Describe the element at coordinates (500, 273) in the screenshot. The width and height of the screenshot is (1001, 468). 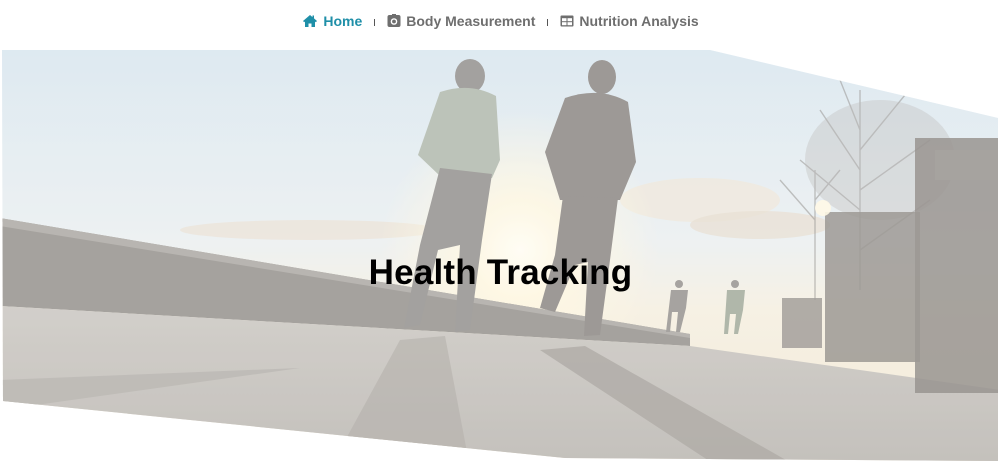
I see `hero-title: Health Tracking` at that location.